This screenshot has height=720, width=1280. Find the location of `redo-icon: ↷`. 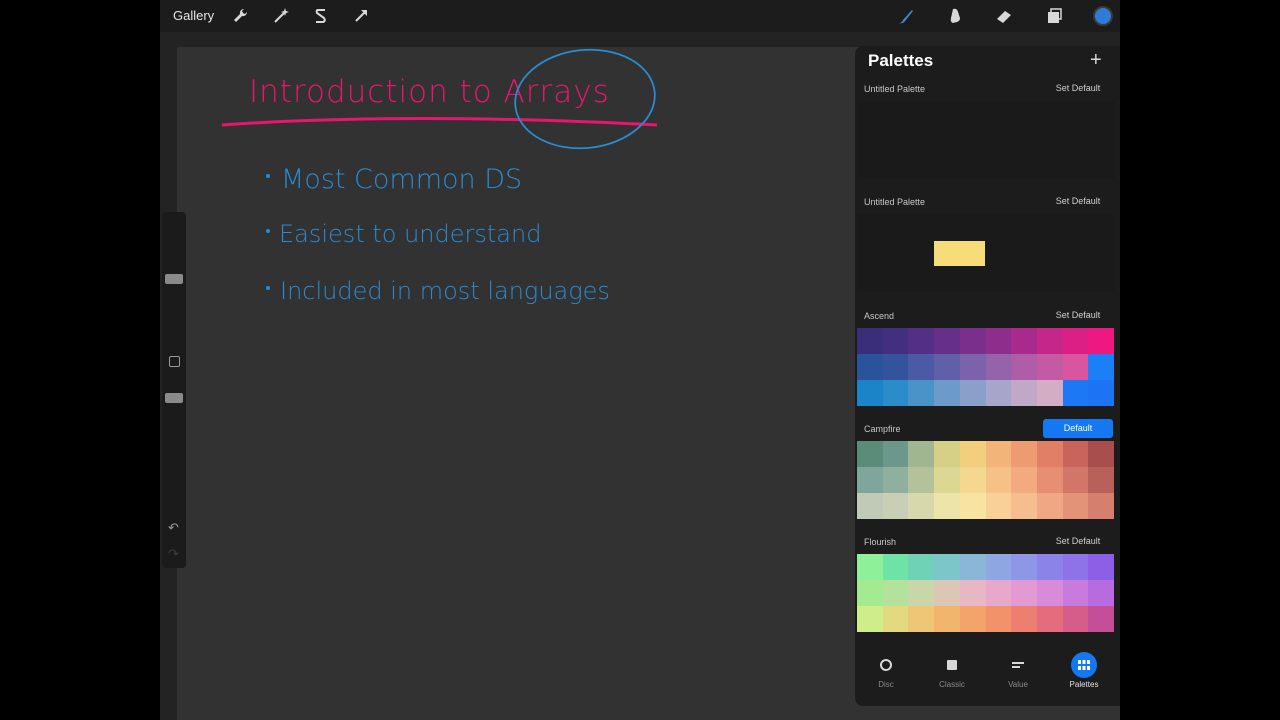

redo-icon: ↷ is located at coordinates (173, 554).